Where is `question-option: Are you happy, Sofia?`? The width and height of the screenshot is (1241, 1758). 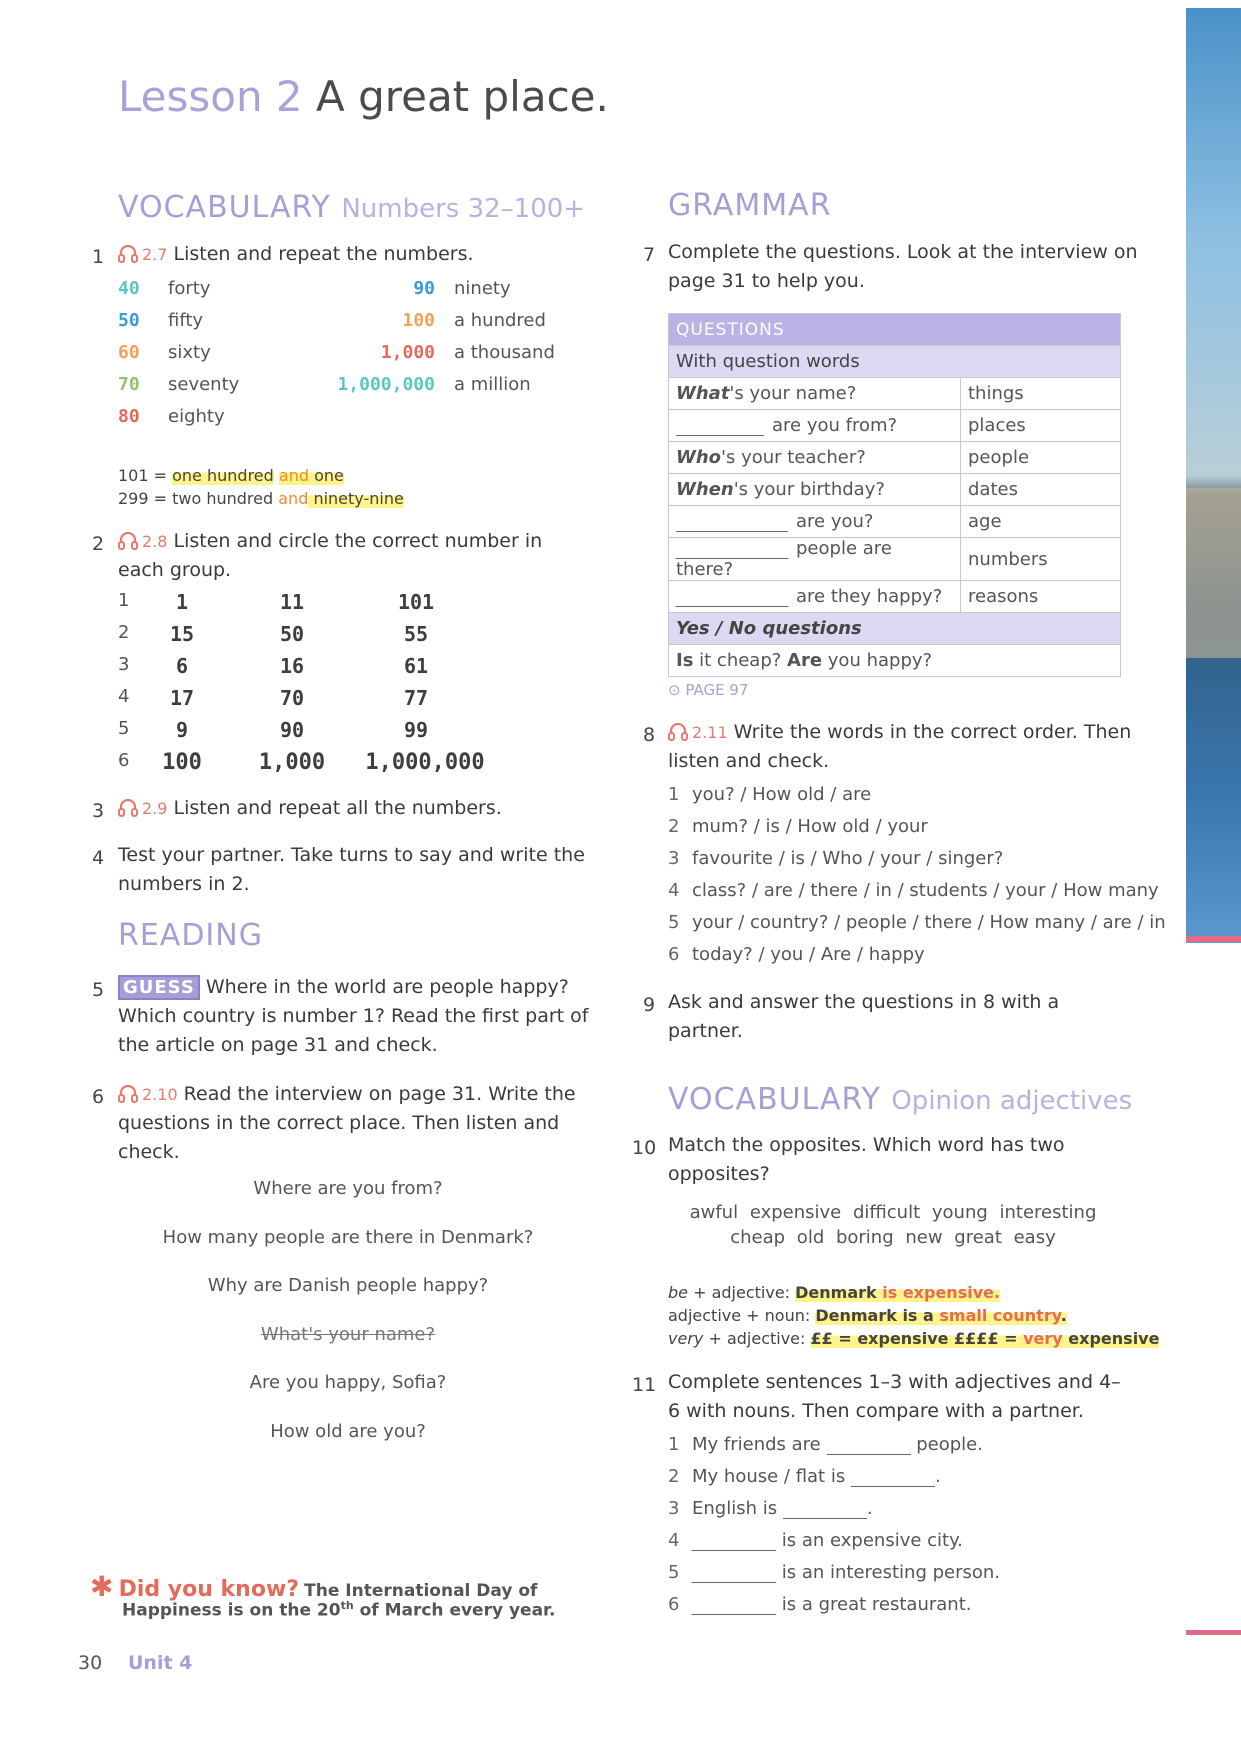 question-option: Are you happy, Sofia? is located at coordinates (348, 1382).